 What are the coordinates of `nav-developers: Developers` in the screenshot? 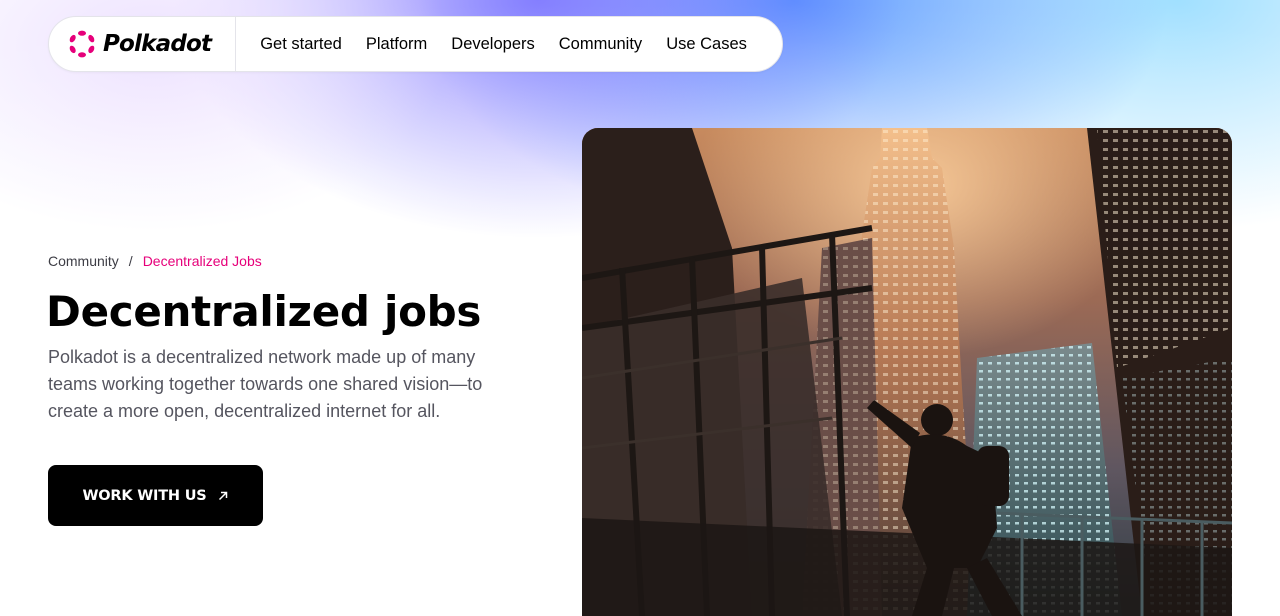 It's located at (492, 44).